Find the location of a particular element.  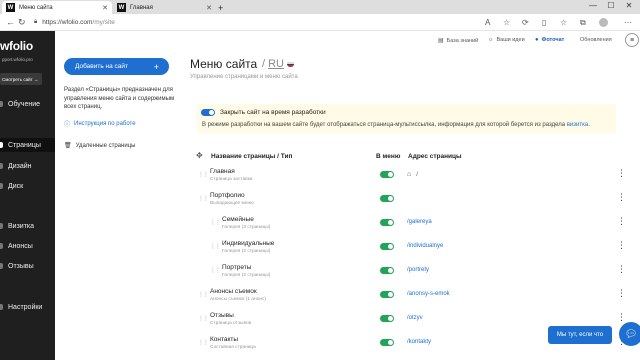

page-type: Анонсы съемок (1 анонс) is located at coordinates (238, 299).